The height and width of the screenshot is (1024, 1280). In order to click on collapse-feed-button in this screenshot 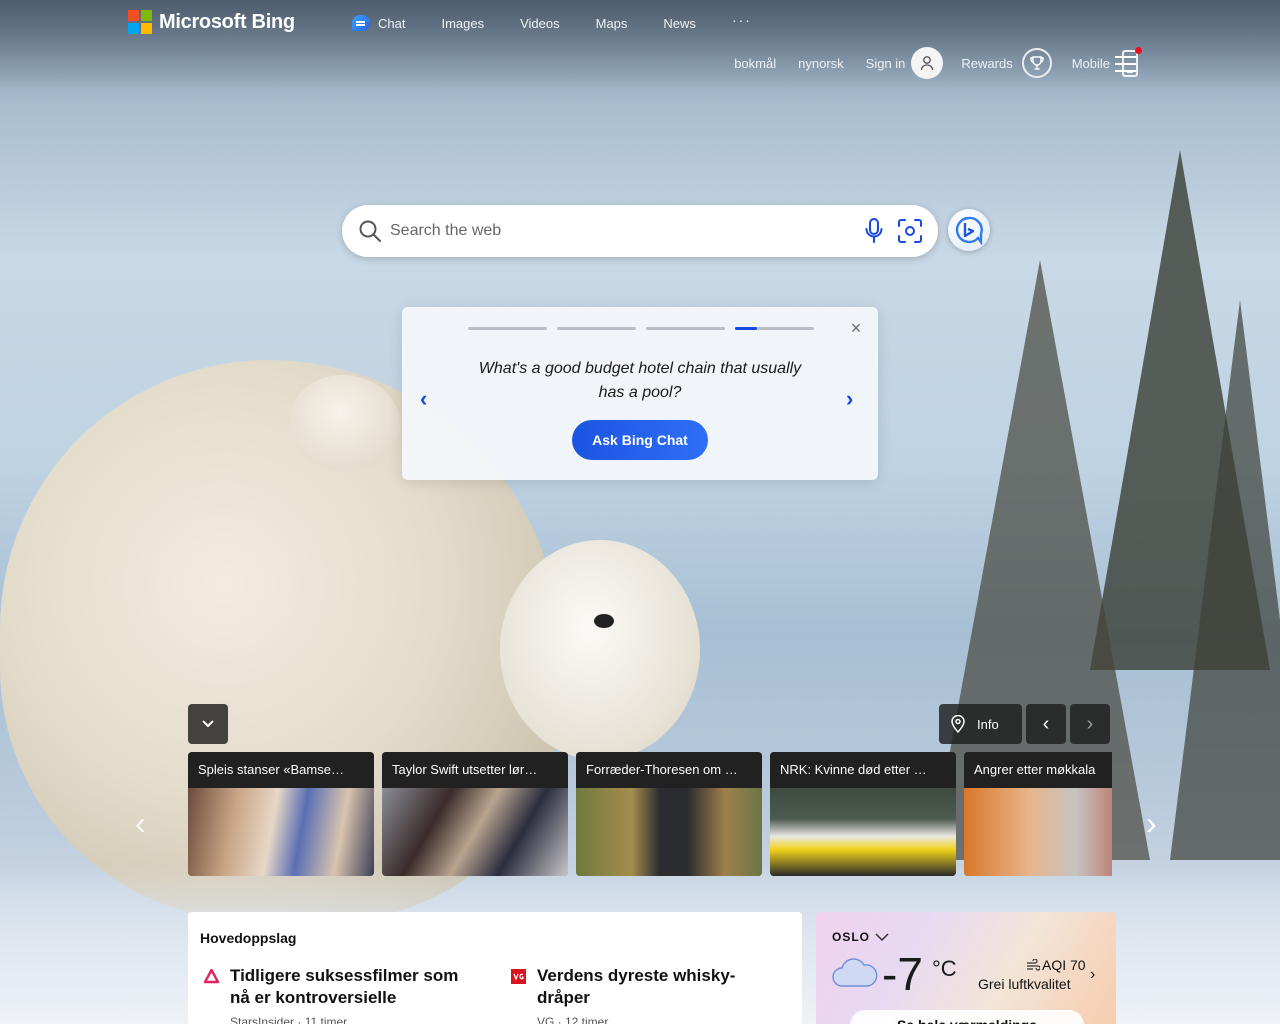, I will do `click(208, 724)`.